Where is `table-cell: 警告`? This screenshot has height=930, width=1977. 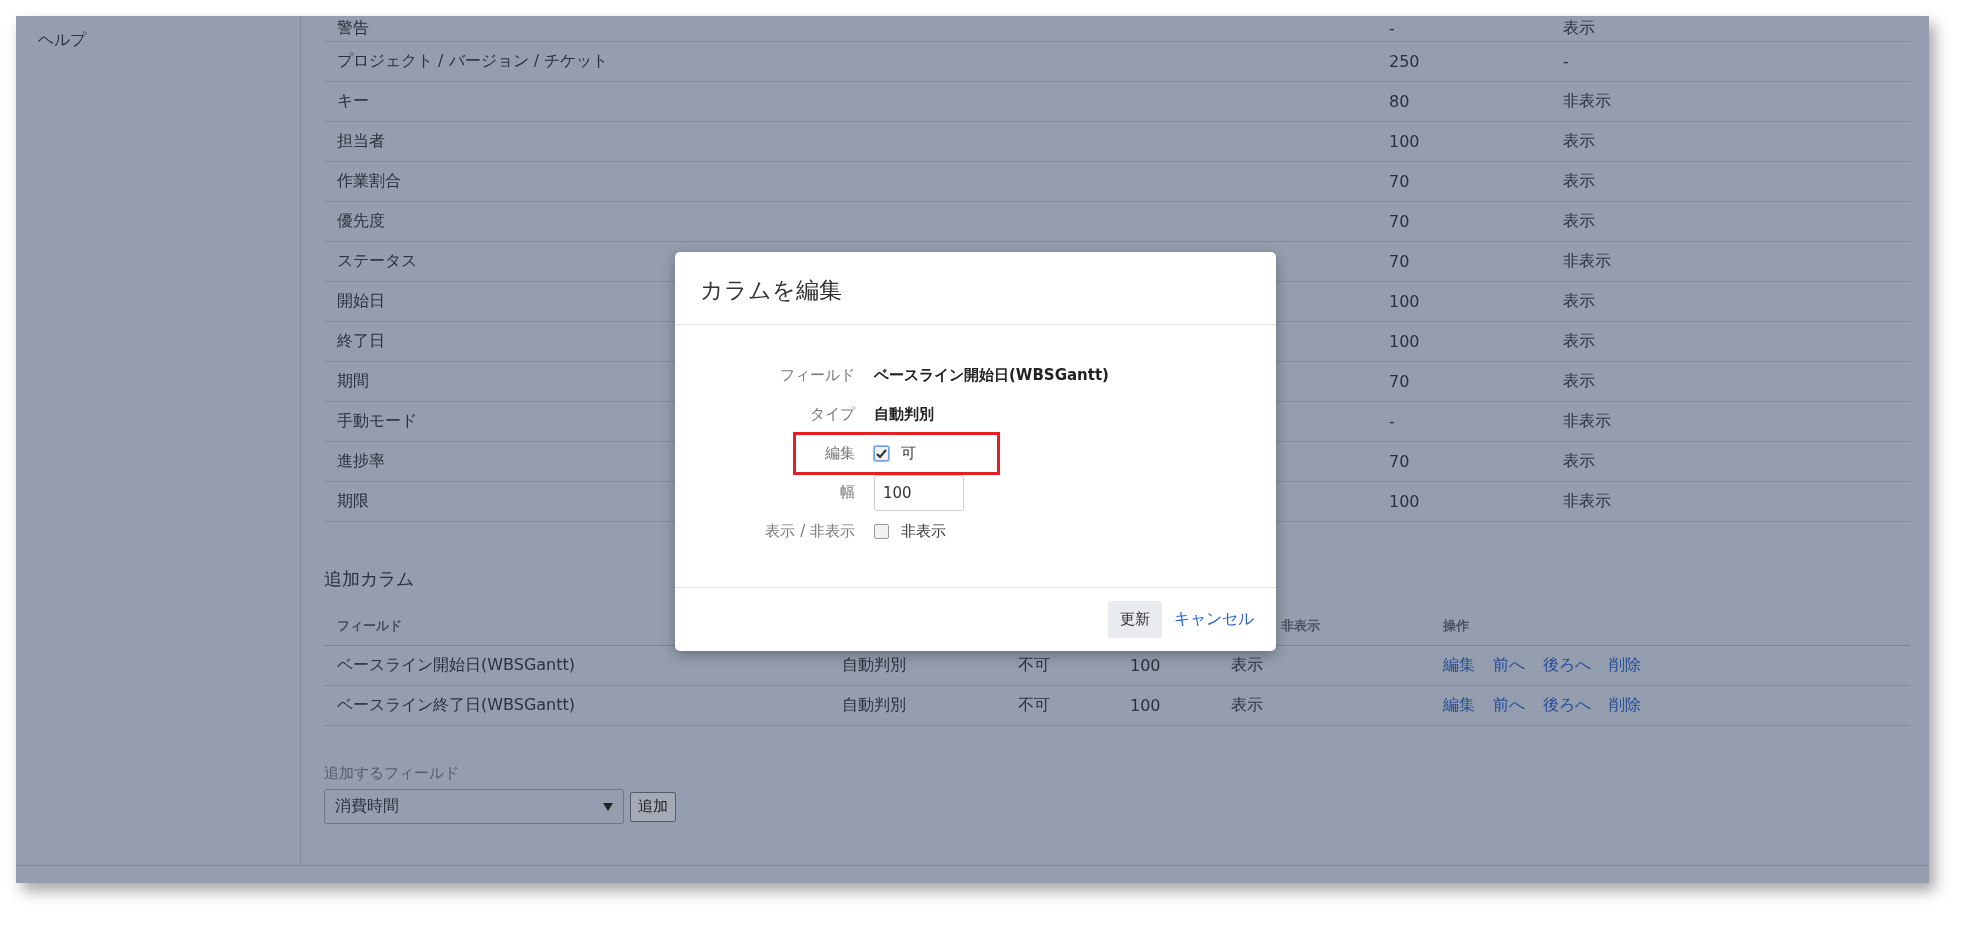
table-cell: 警告 is located at coordinates (353, 27).